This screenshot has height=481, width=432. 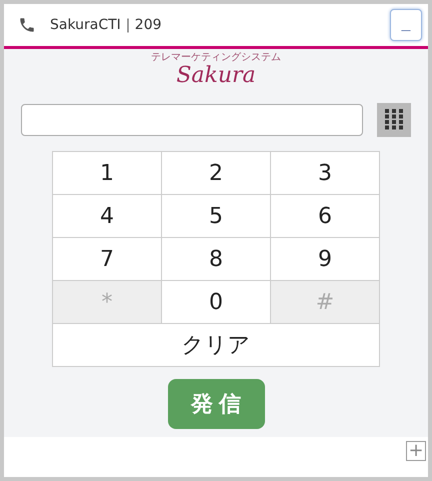 I want to click on keypad-key: 6, so click(x=325, y=216).